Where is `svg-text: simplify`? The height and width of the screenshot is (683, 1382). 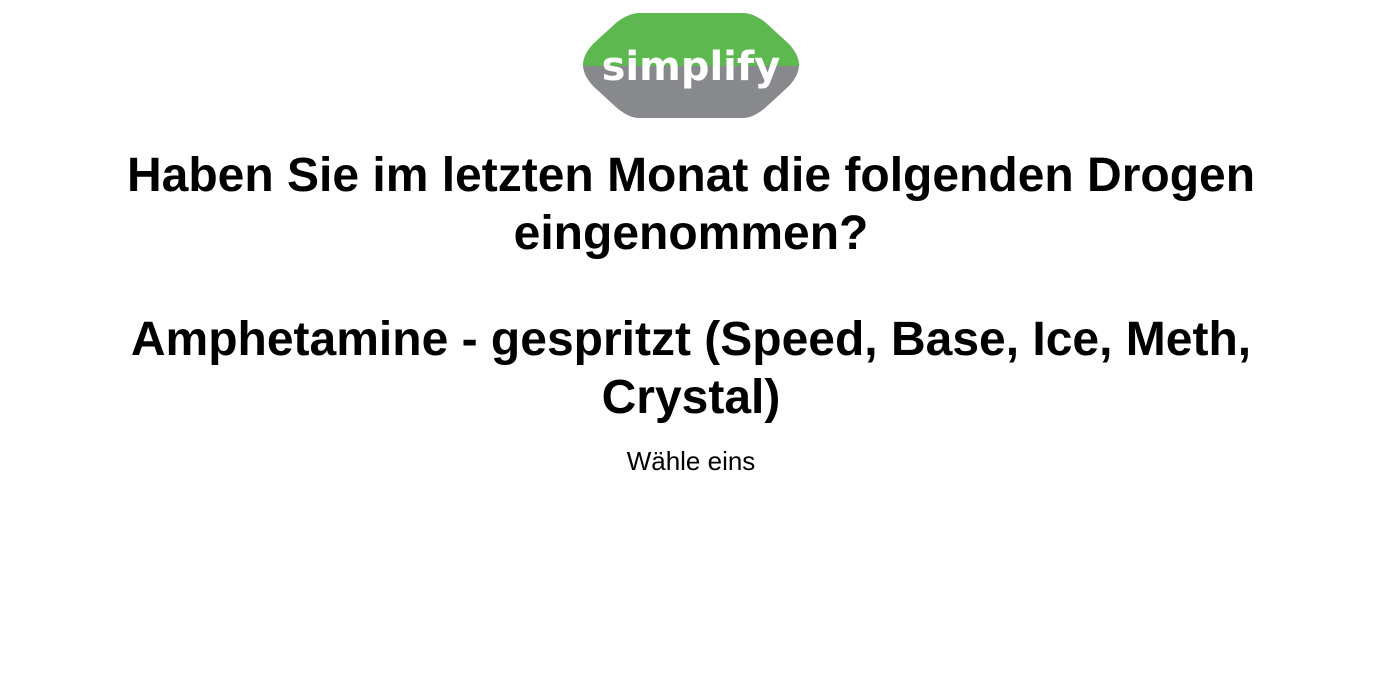
svg-text: simplify is located at coordinates (691, 67).